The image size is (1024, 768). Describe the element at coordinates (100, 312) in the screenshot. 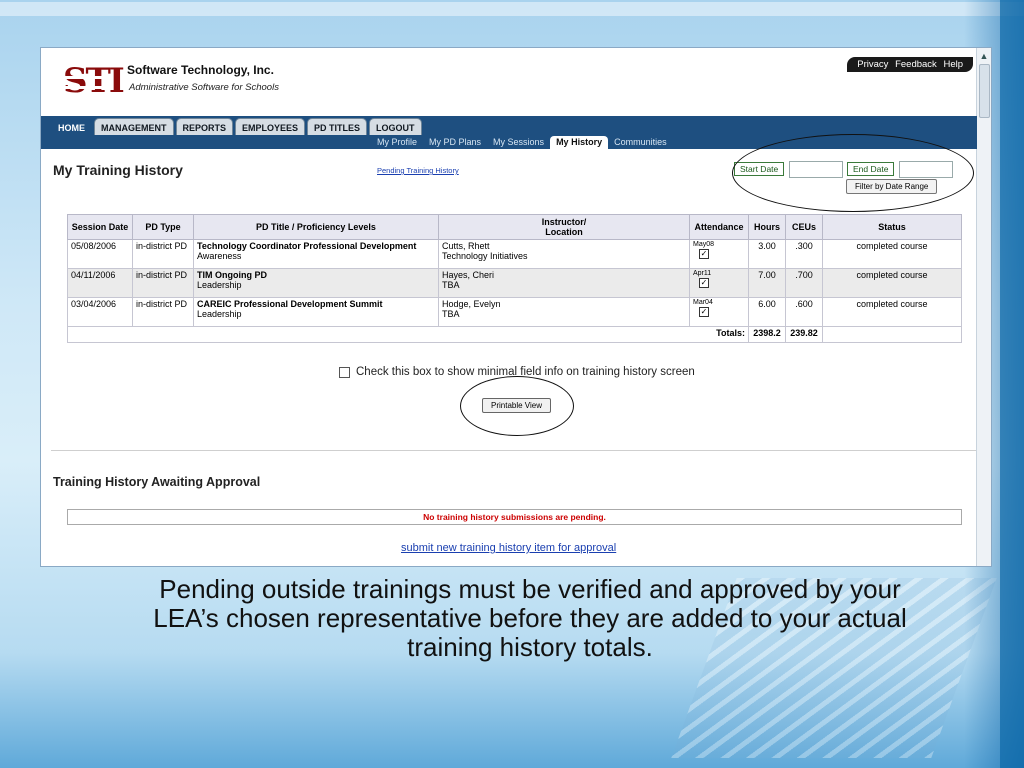

I see `cell-date: 03/04/2006` at that location.